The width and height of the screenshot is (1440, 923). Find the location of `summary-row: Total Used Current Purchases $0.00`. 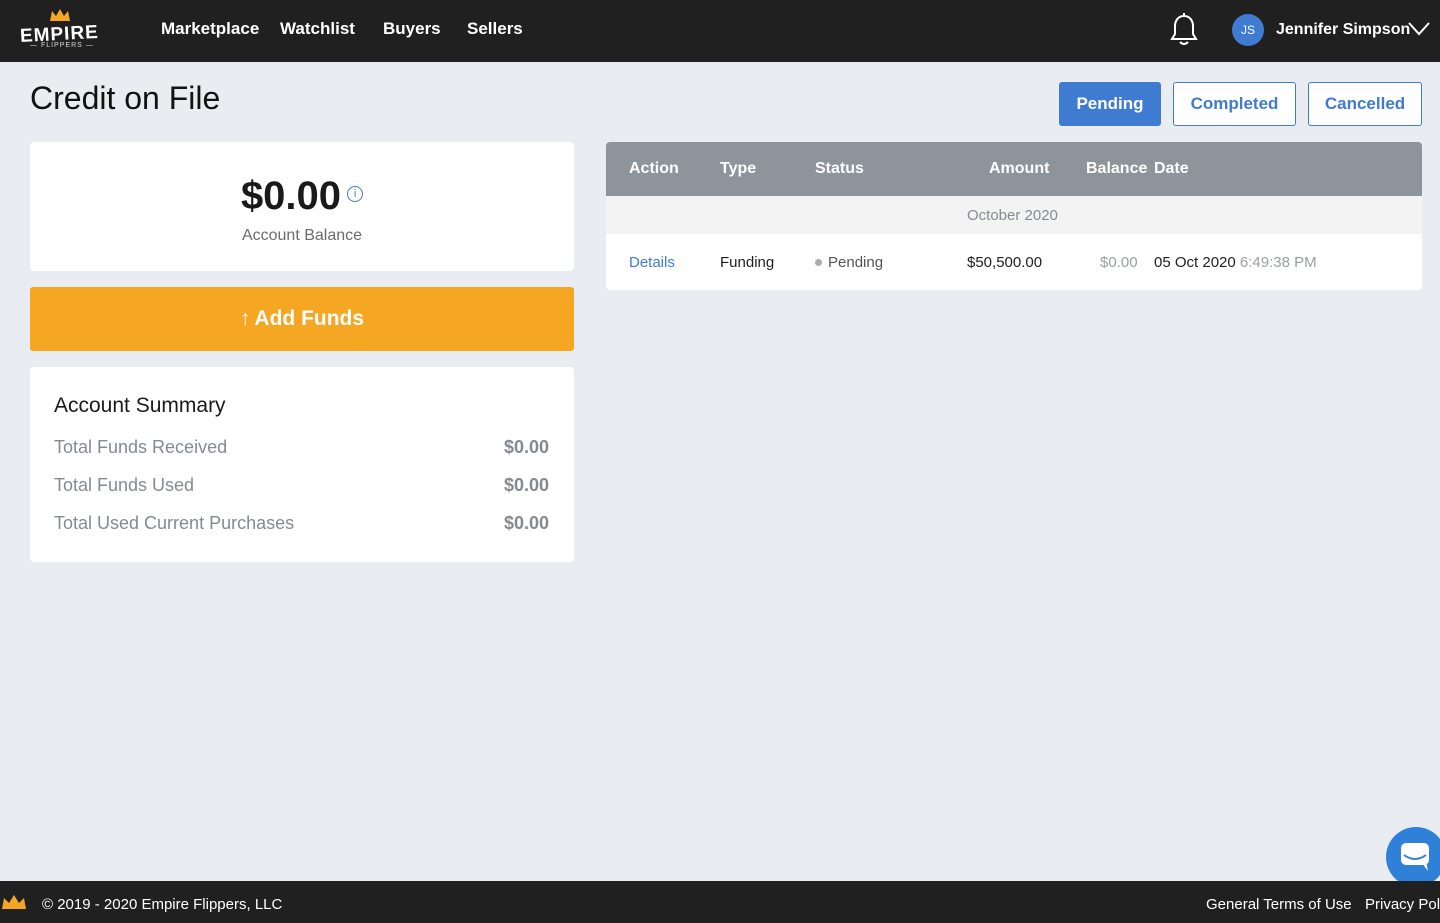

summary-row: Total Used Current Purchases $0.00 is located at coordinates (301, 525).